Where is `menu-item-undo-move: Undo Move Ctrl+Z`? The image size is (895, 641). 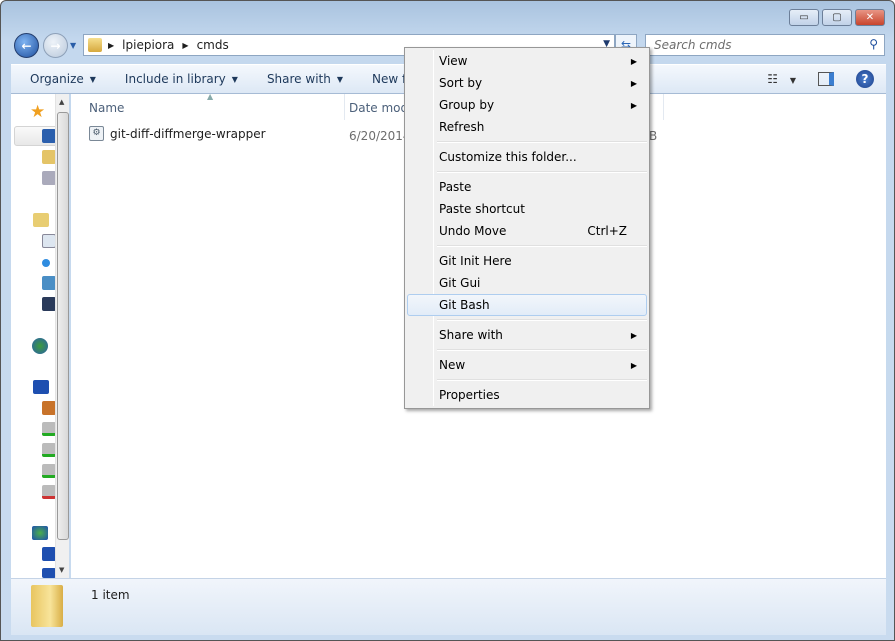
menu-item-undo-move: Undo Move Ctrl+Z is located at coordinates (527, 231).